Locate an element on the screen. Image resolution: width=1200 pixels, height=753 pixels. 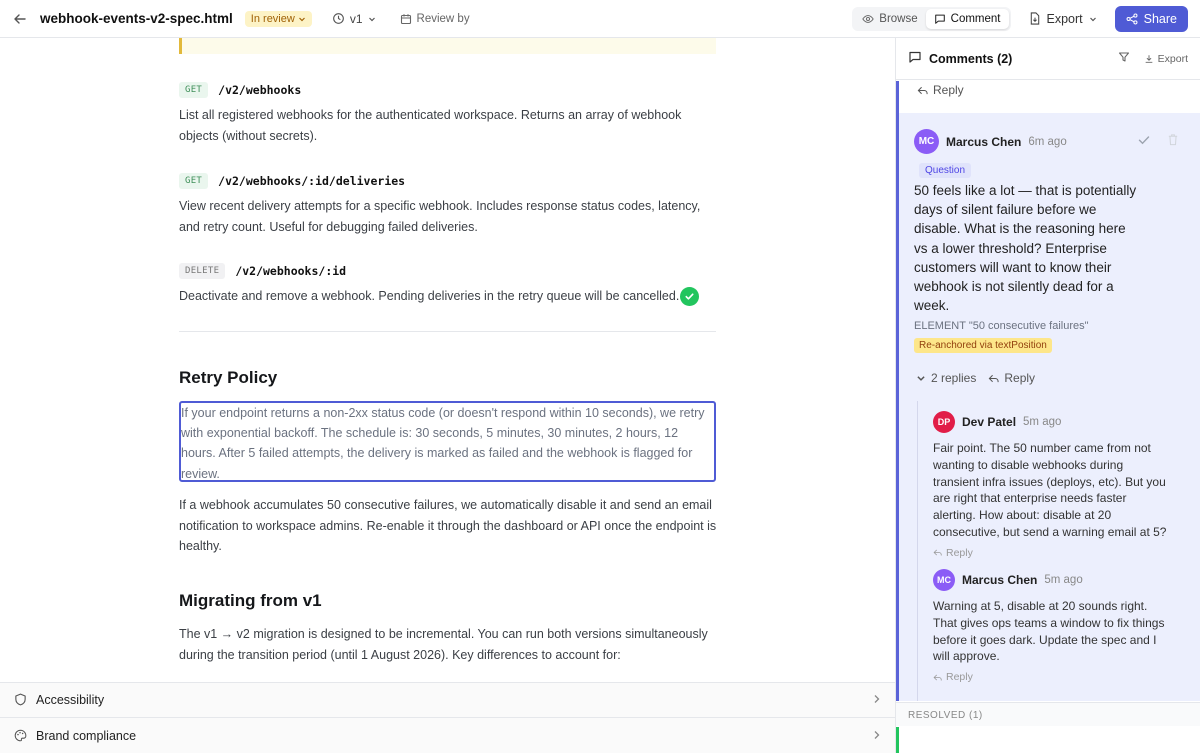
brand-compliance-panel: Brand compliance is located at coordinates (447, 735).